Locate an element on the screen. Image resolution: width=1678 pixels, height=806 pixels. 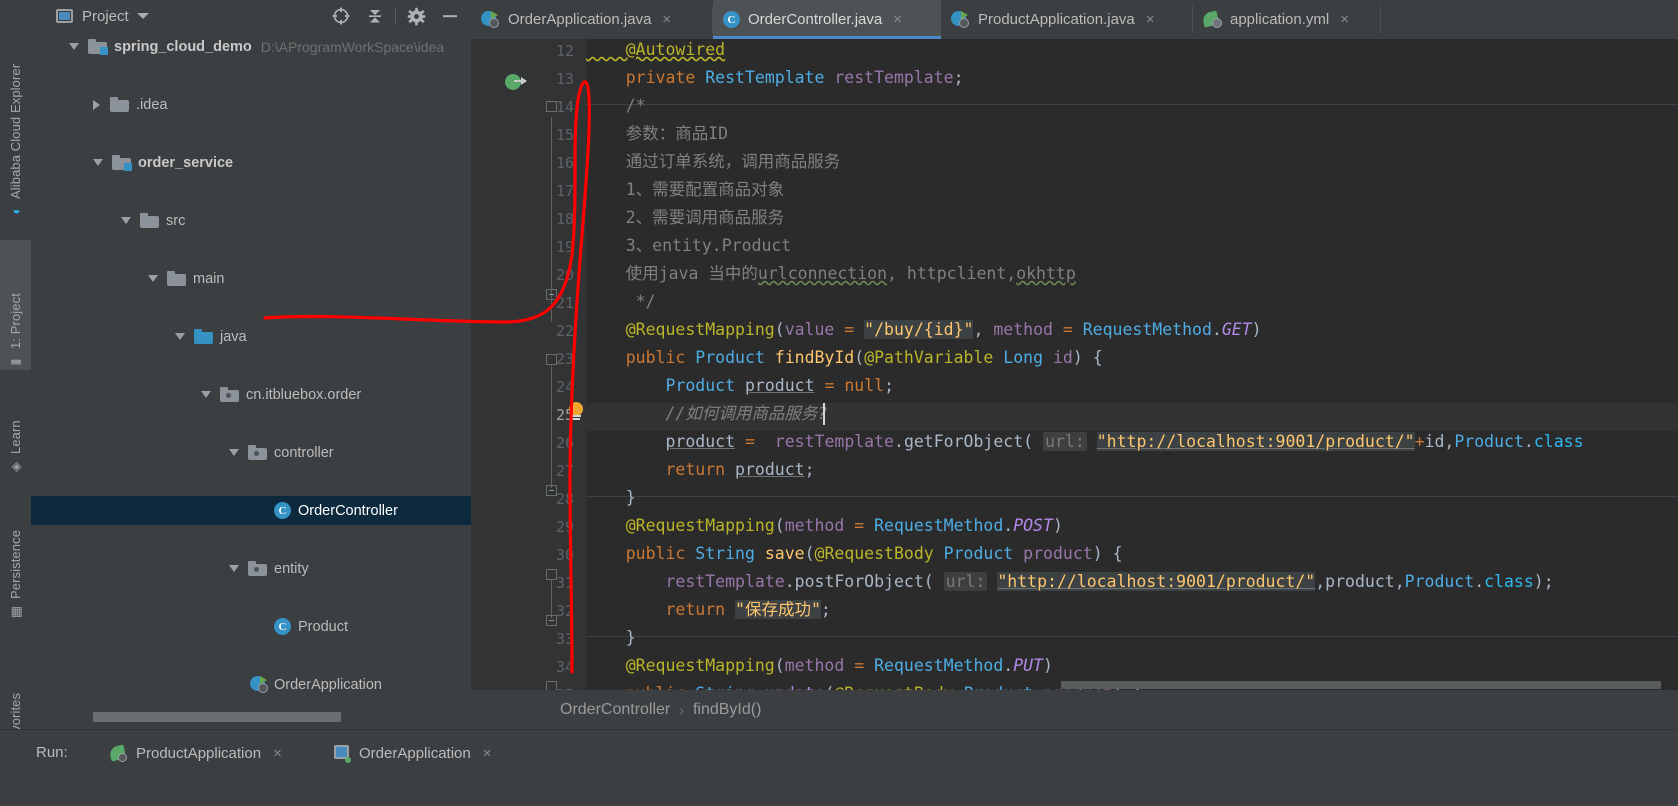
breadcrumb: OrderController › findById() is located at coordinates (1074, 709).